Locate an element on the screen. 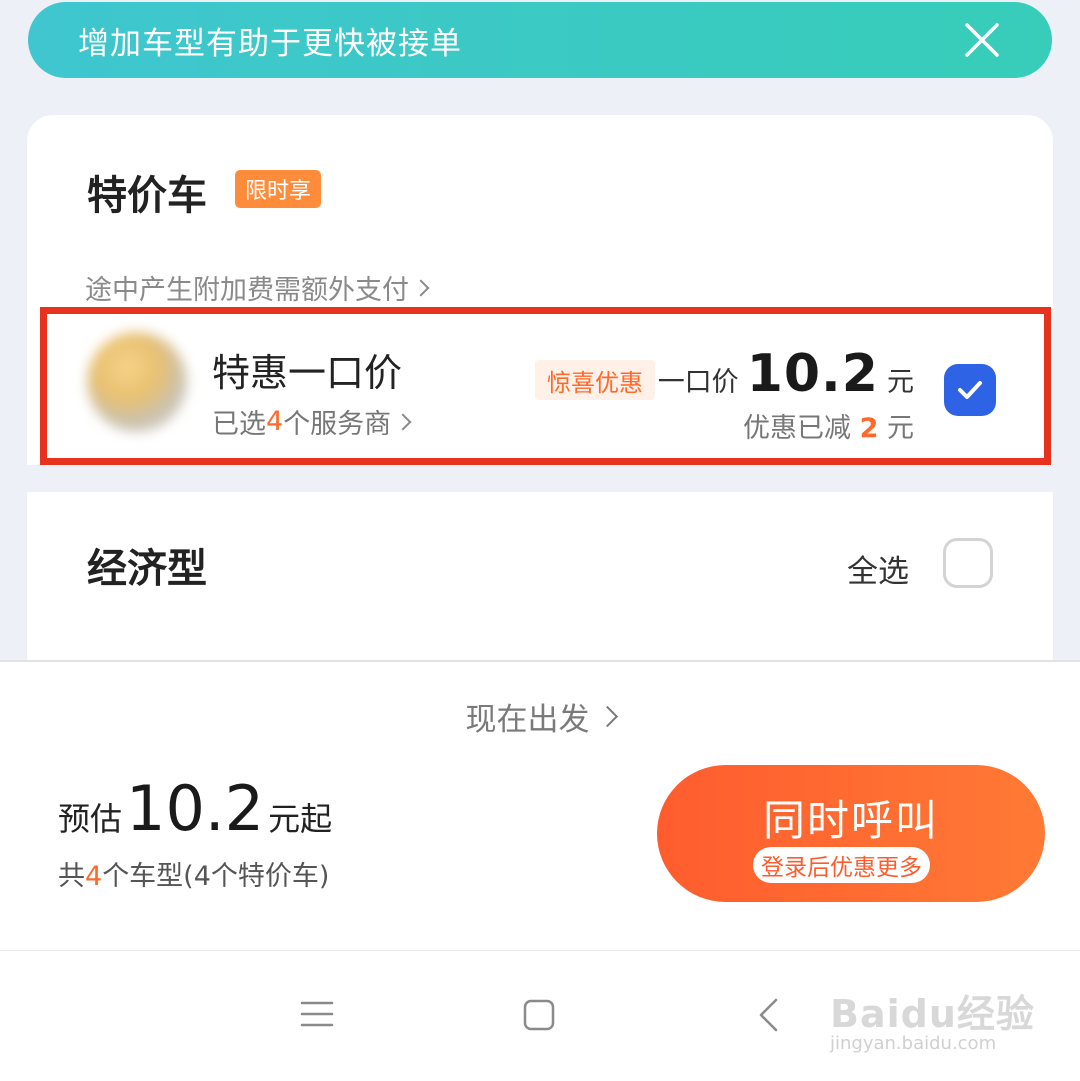  section-title-economy: 经济型 is located at coordinates (147, 569).